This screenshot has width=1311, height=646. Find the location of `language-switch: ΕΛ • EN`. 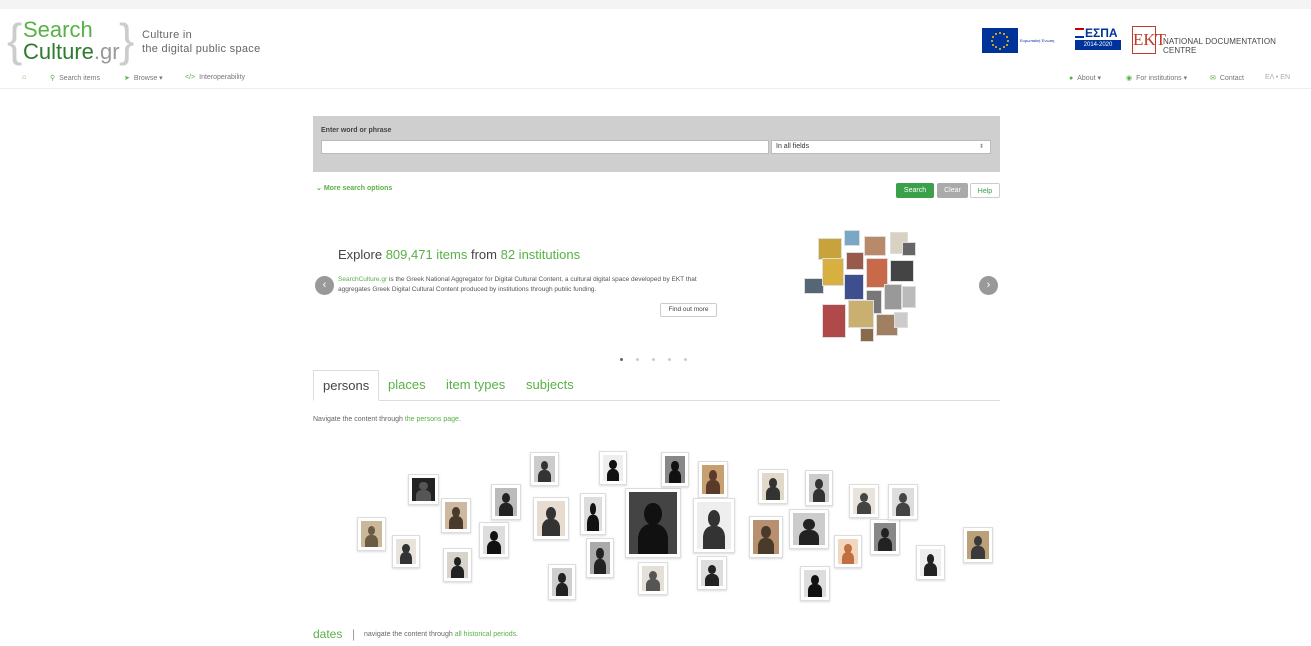

language-switch: ΕΛ • EN is located at coordinates (1277, 77).